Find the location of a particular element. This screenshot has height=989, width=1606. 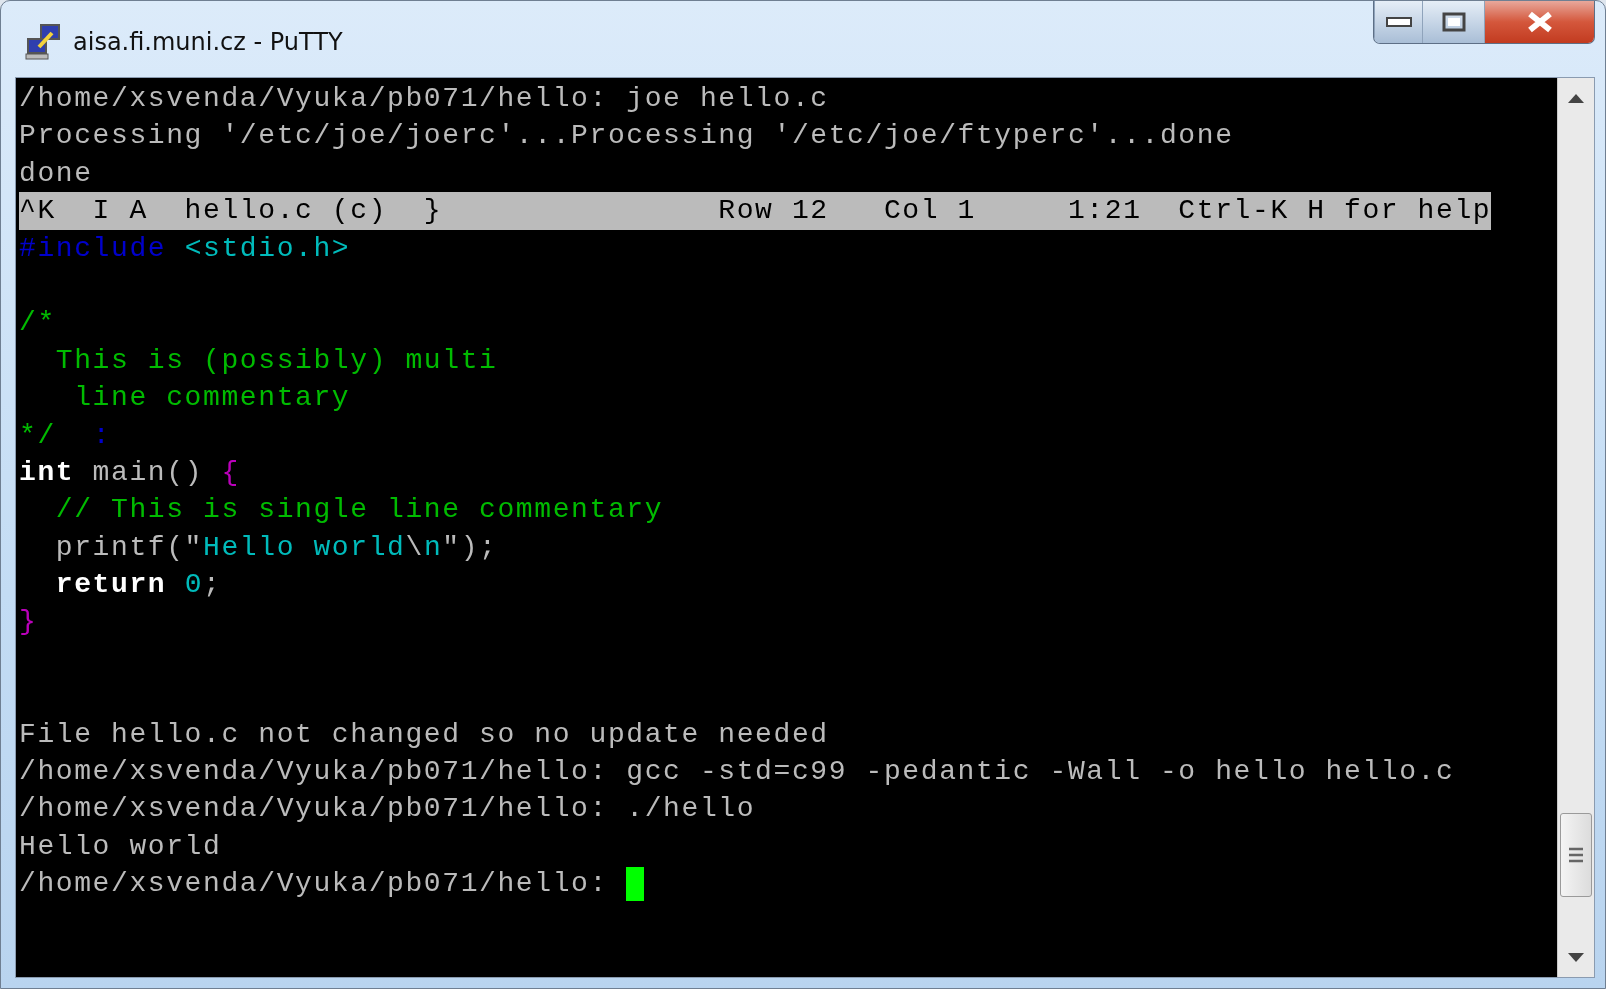

minimize-button is located at coordinates (1398, 22).